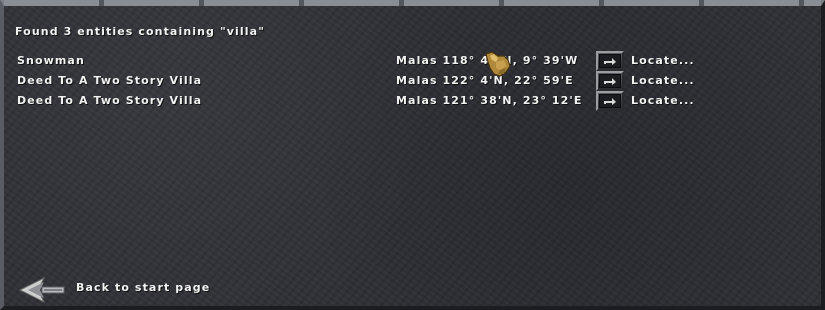 This screenshot has height=310, width=825. What do you see at coordinates (51, 60) in the screenshot?
I see `result-name: Snowman` at bounding box center [51, 60].